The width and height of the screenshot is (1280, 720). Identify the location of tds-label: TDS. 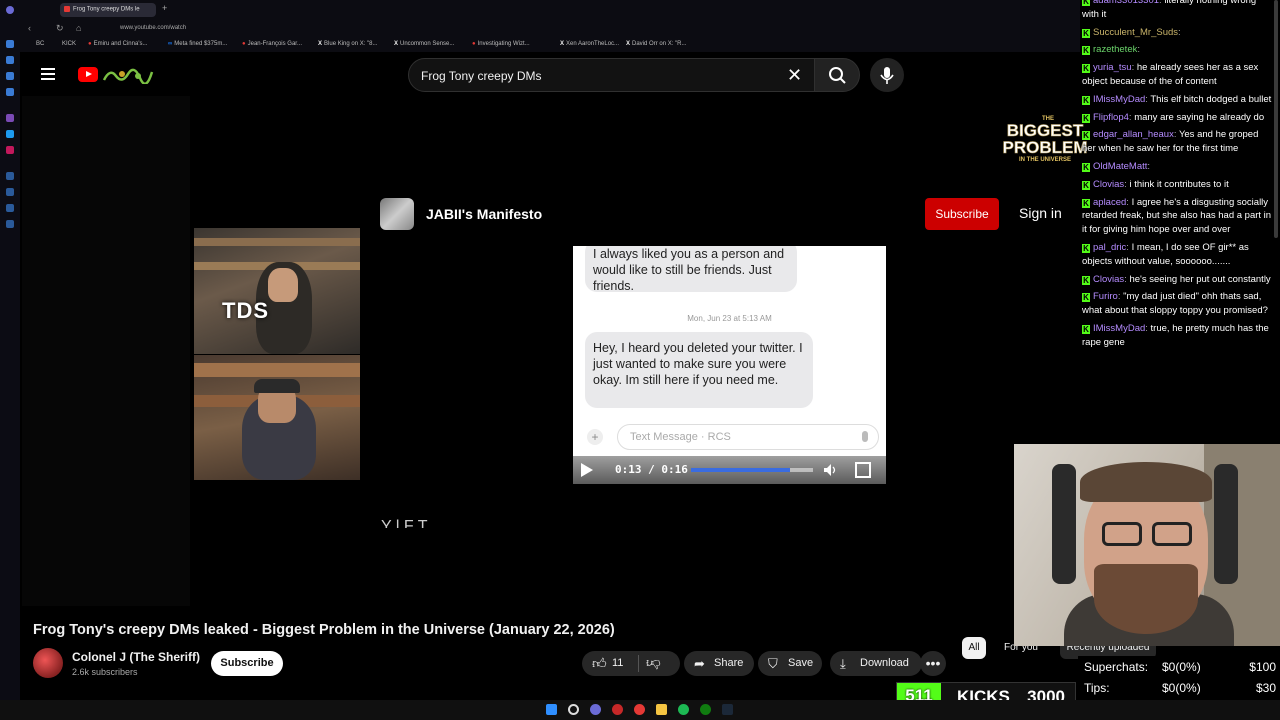
(245, 310).